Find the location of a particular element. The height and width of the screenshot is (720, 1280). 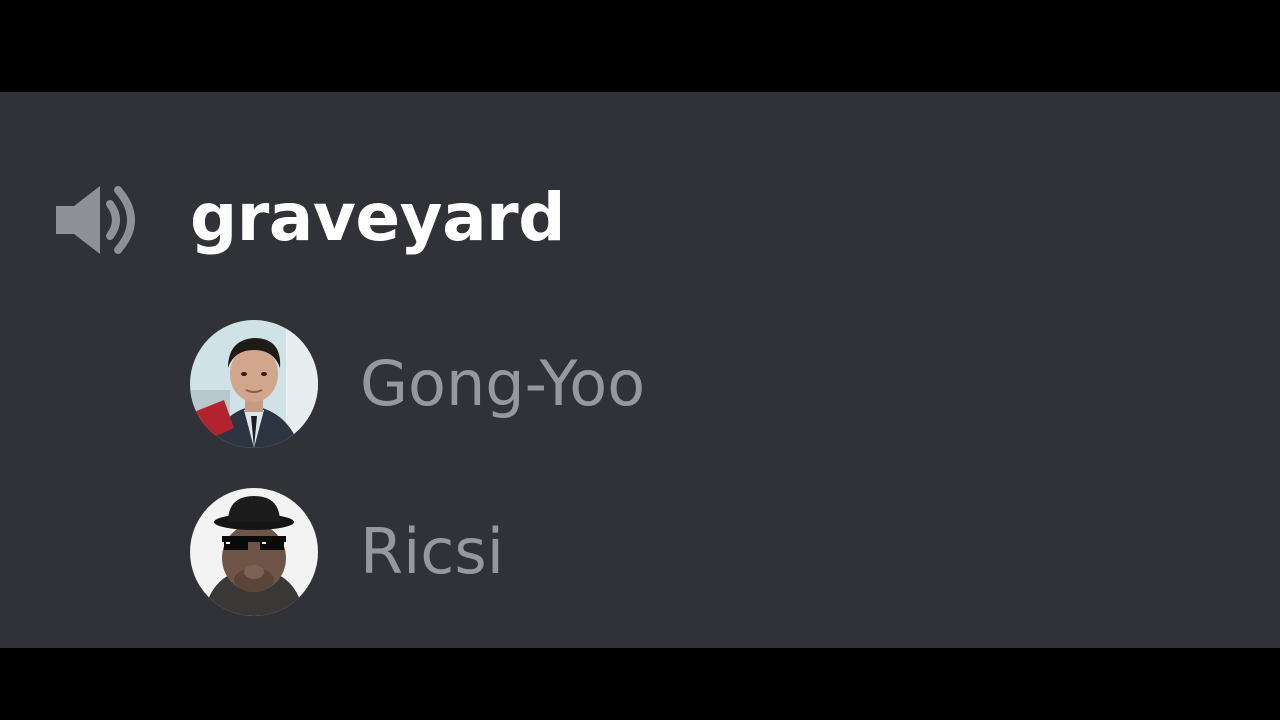

speaker-icon is located at coordinates (95, 220).